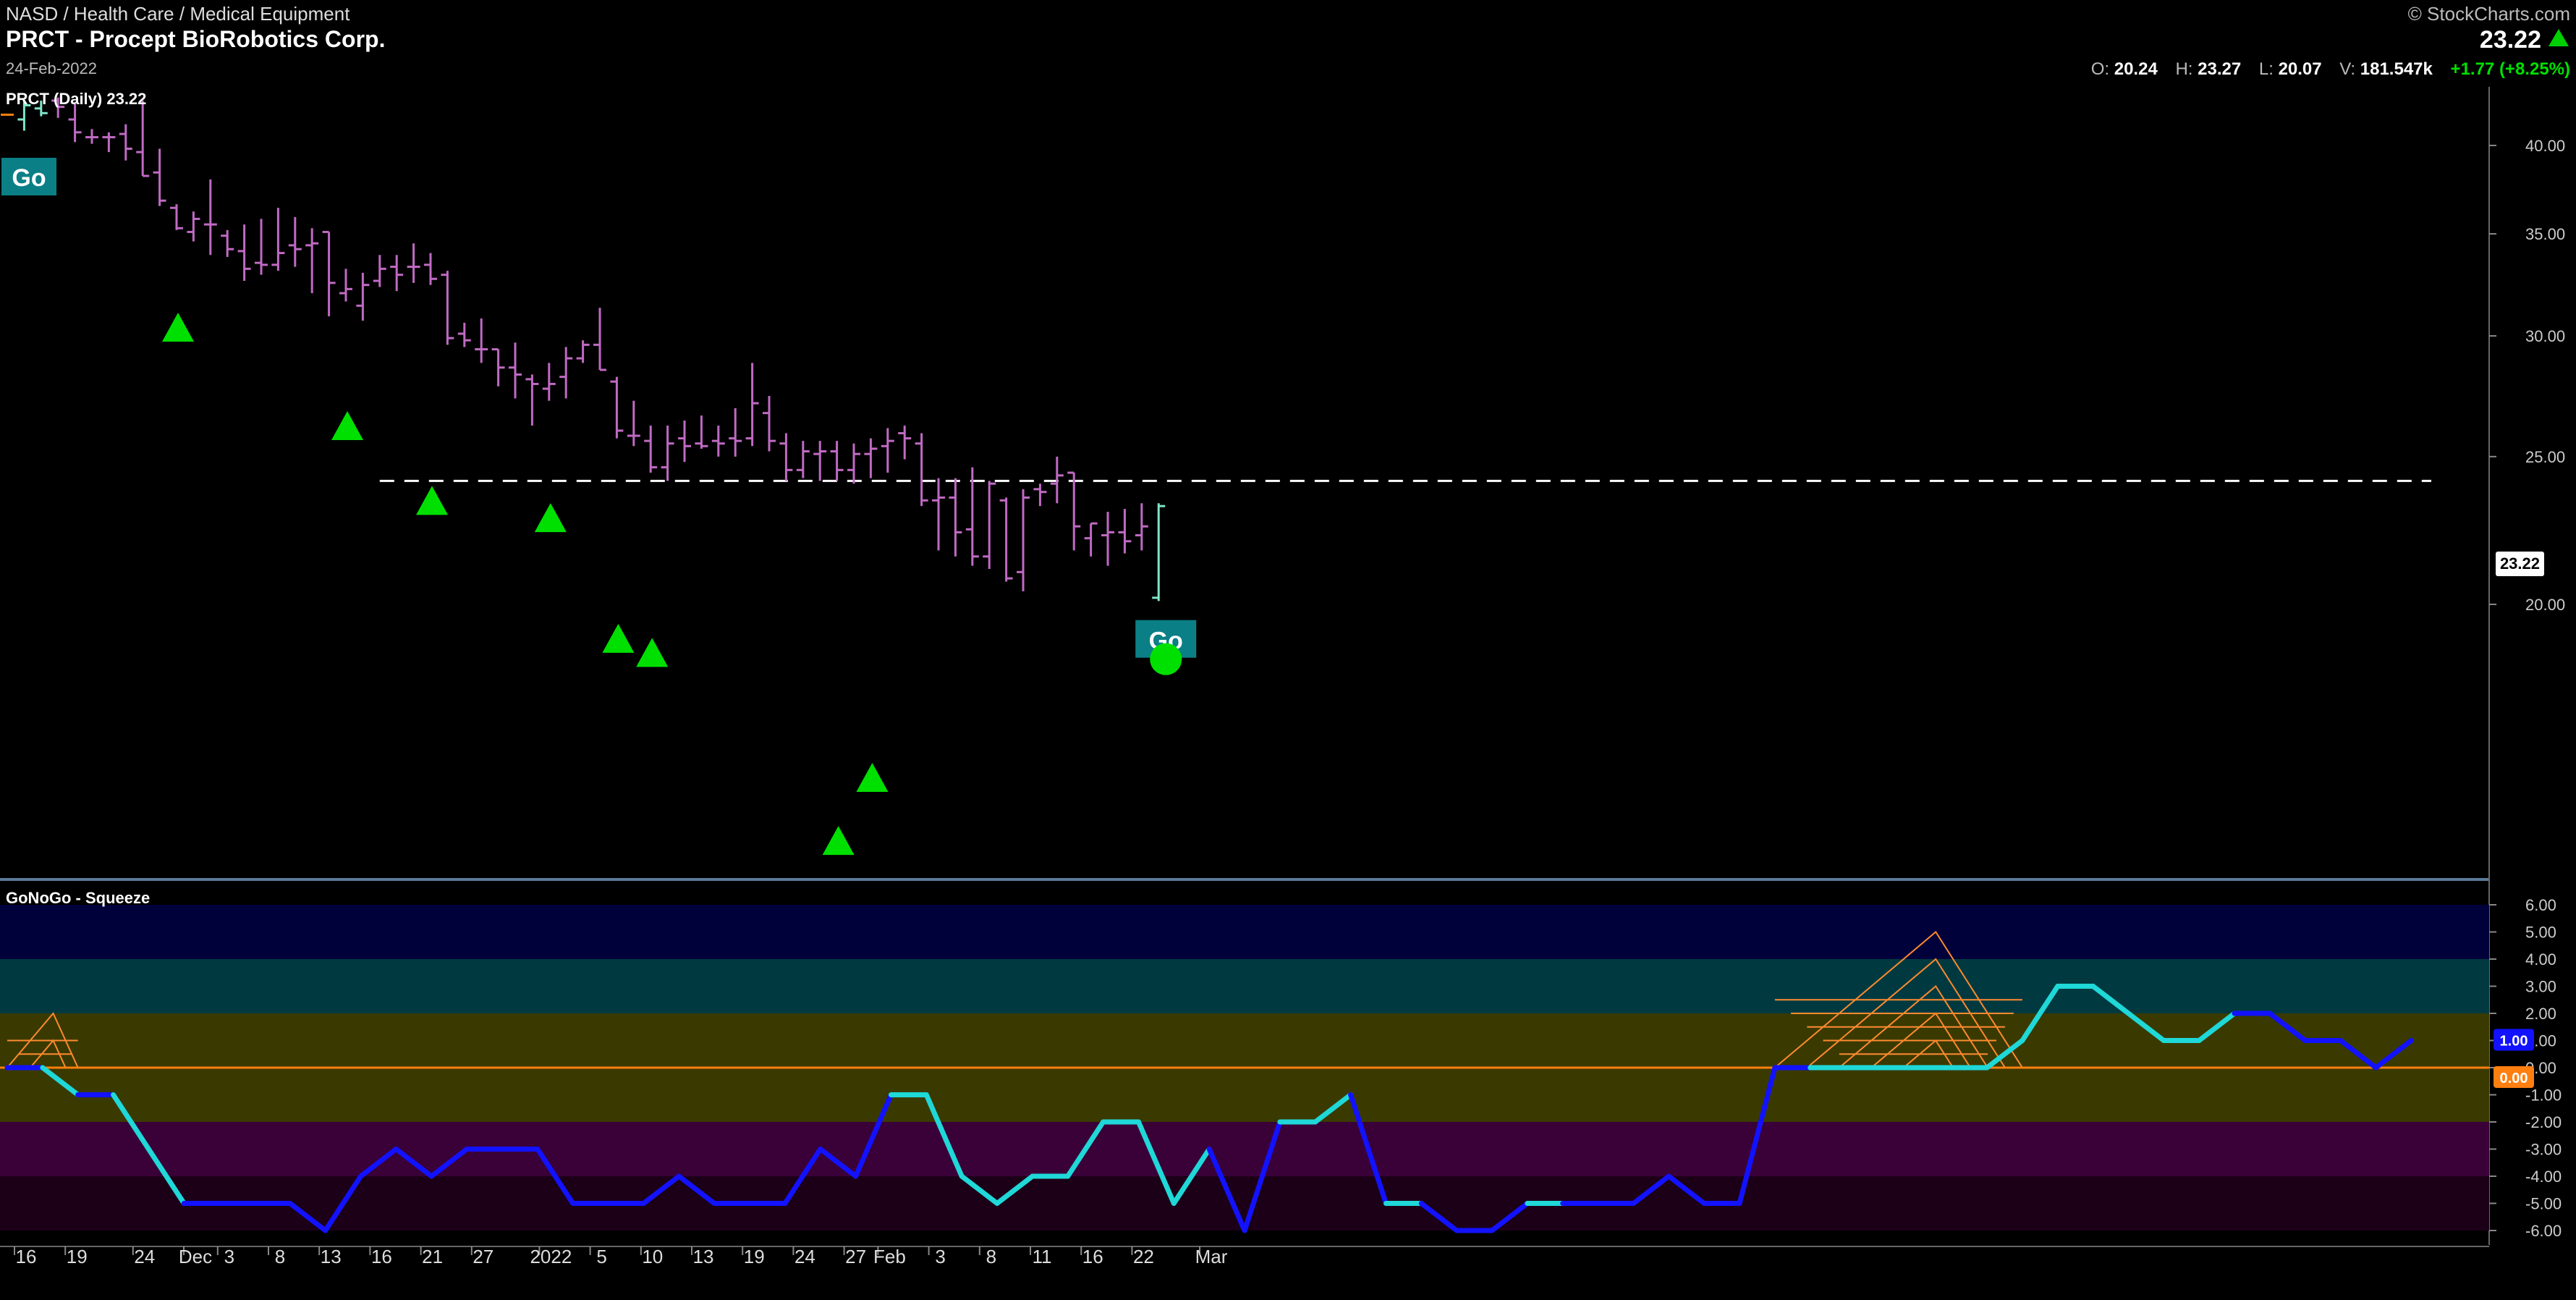  I want to click on x-tick-label: 2022, so click(551, 1256).